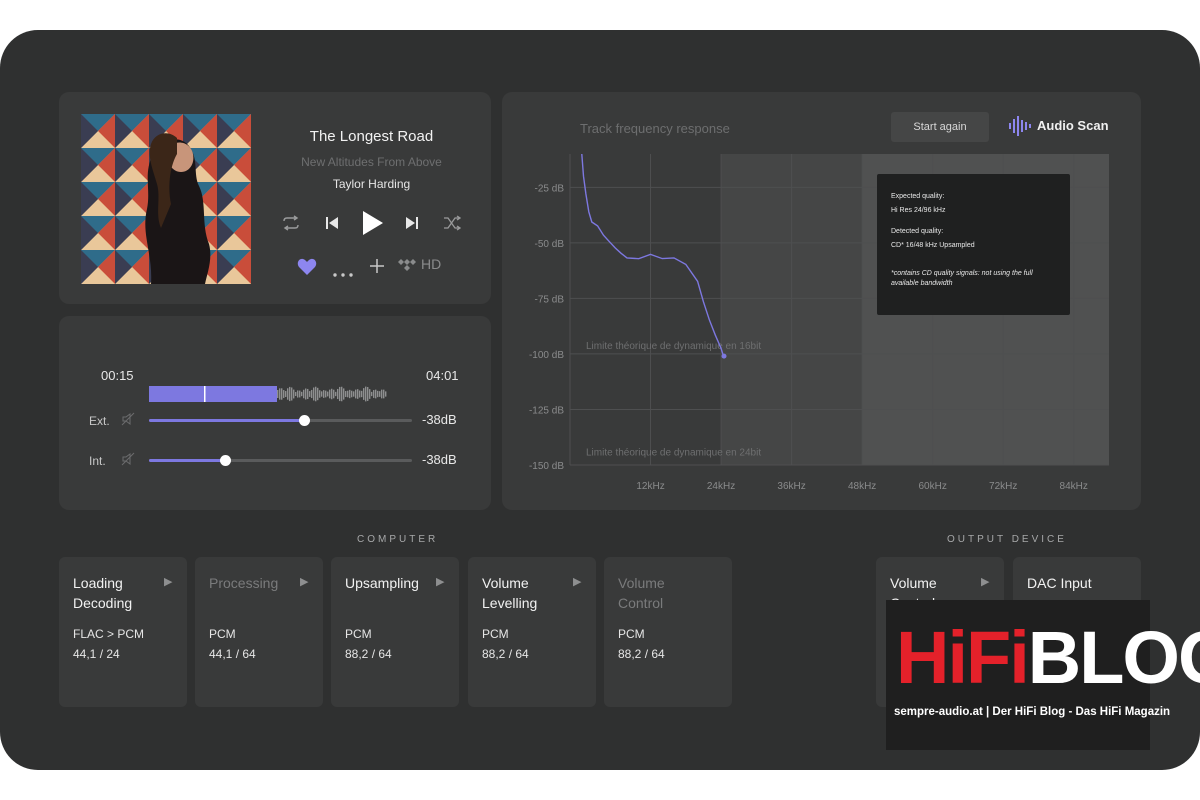 The image size is (1200, 800). I want to click on next-icon, so click(412, 225).